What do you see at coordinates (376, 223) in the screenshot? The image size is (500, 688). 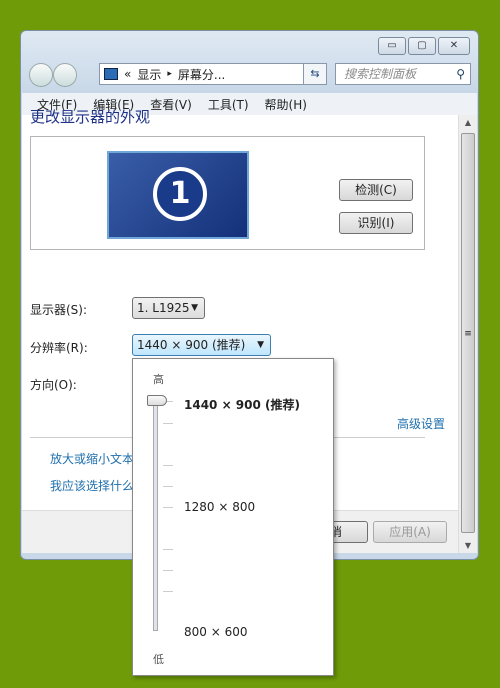 I see `identify-button: 识别(I)` at bounding box center [376, 223].